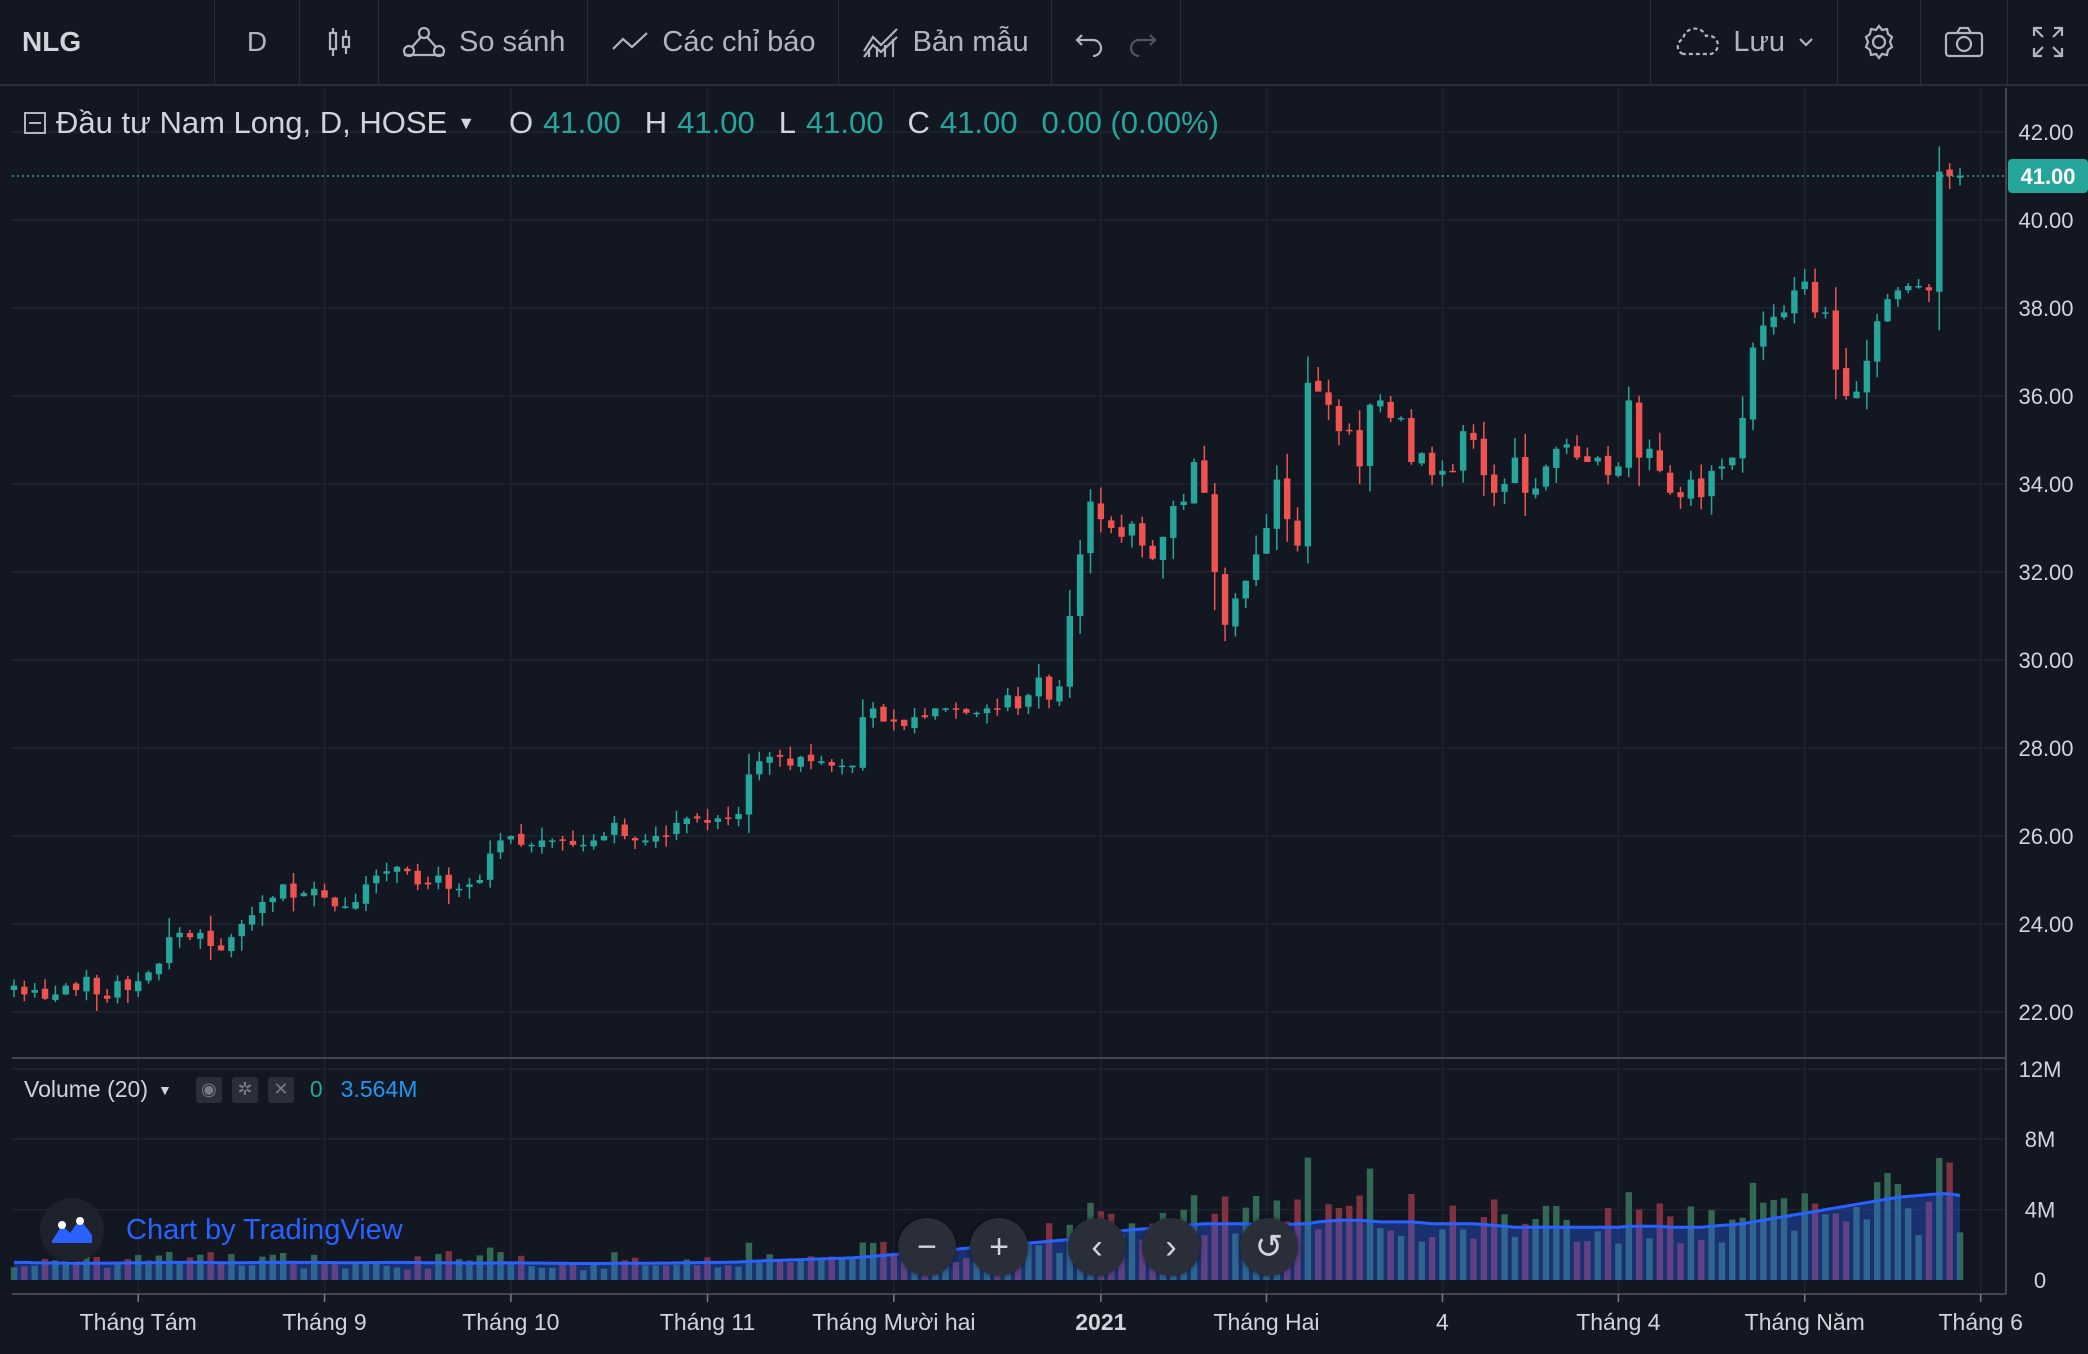 This screenshot has height=1354, width=2088. Describe the element at coordinates (2040, 1210) in the screenshot. I see `volume-tick-label: 4M` at that location.